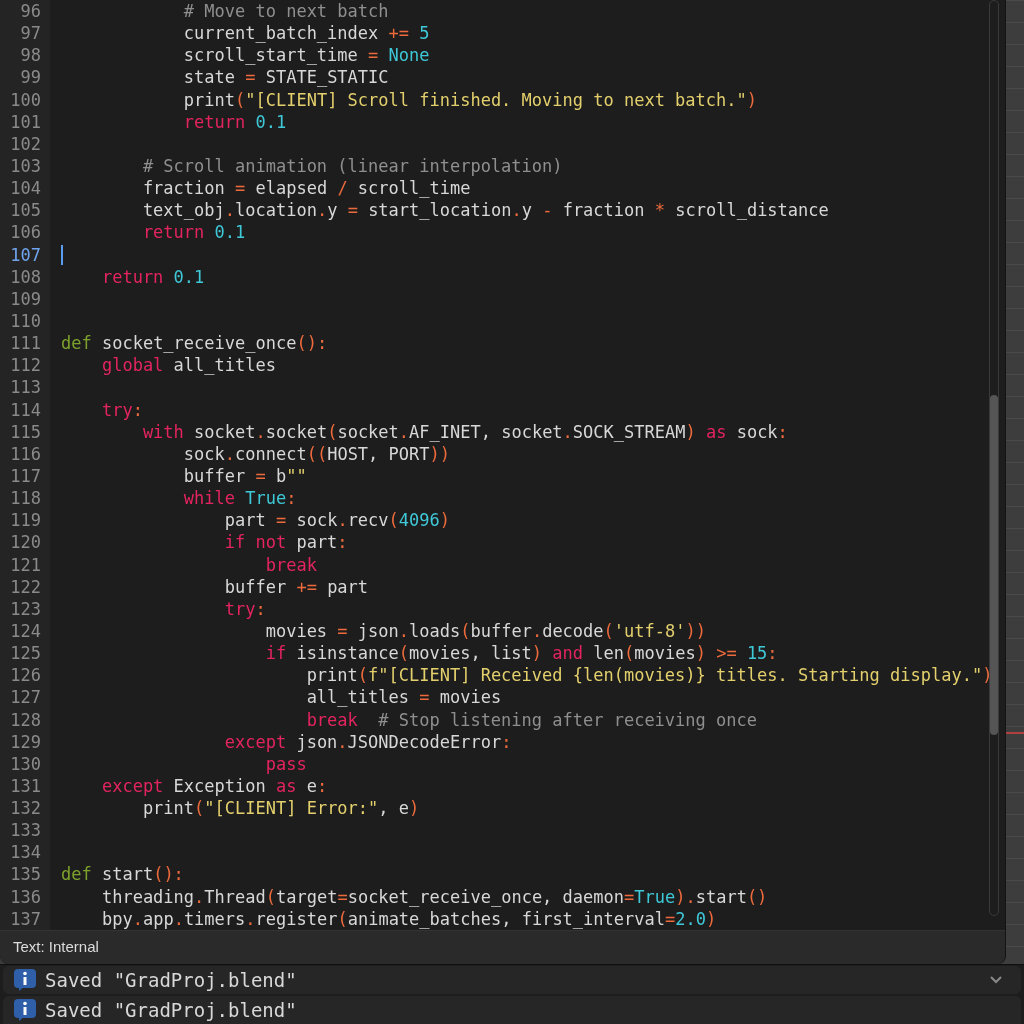  I want to click on code-line: # Scroll animation (linear interpolation), so click(352, 166).